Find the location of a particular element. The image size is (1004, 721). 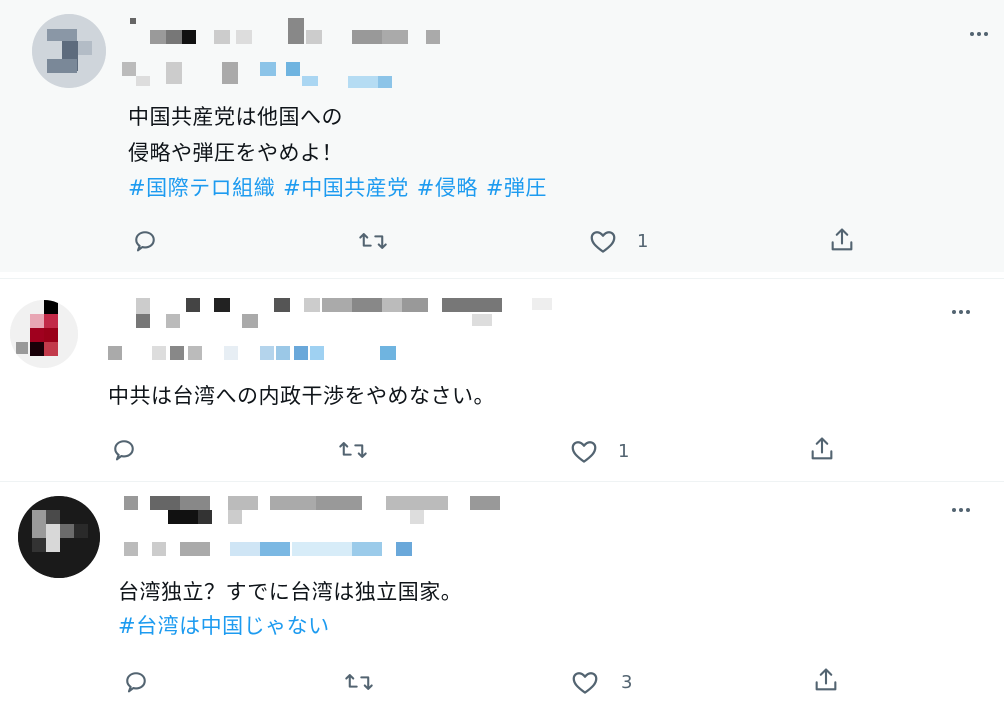

tweet-text-line-1: 中国共産党は他国への is located at coordinates (235, 117).